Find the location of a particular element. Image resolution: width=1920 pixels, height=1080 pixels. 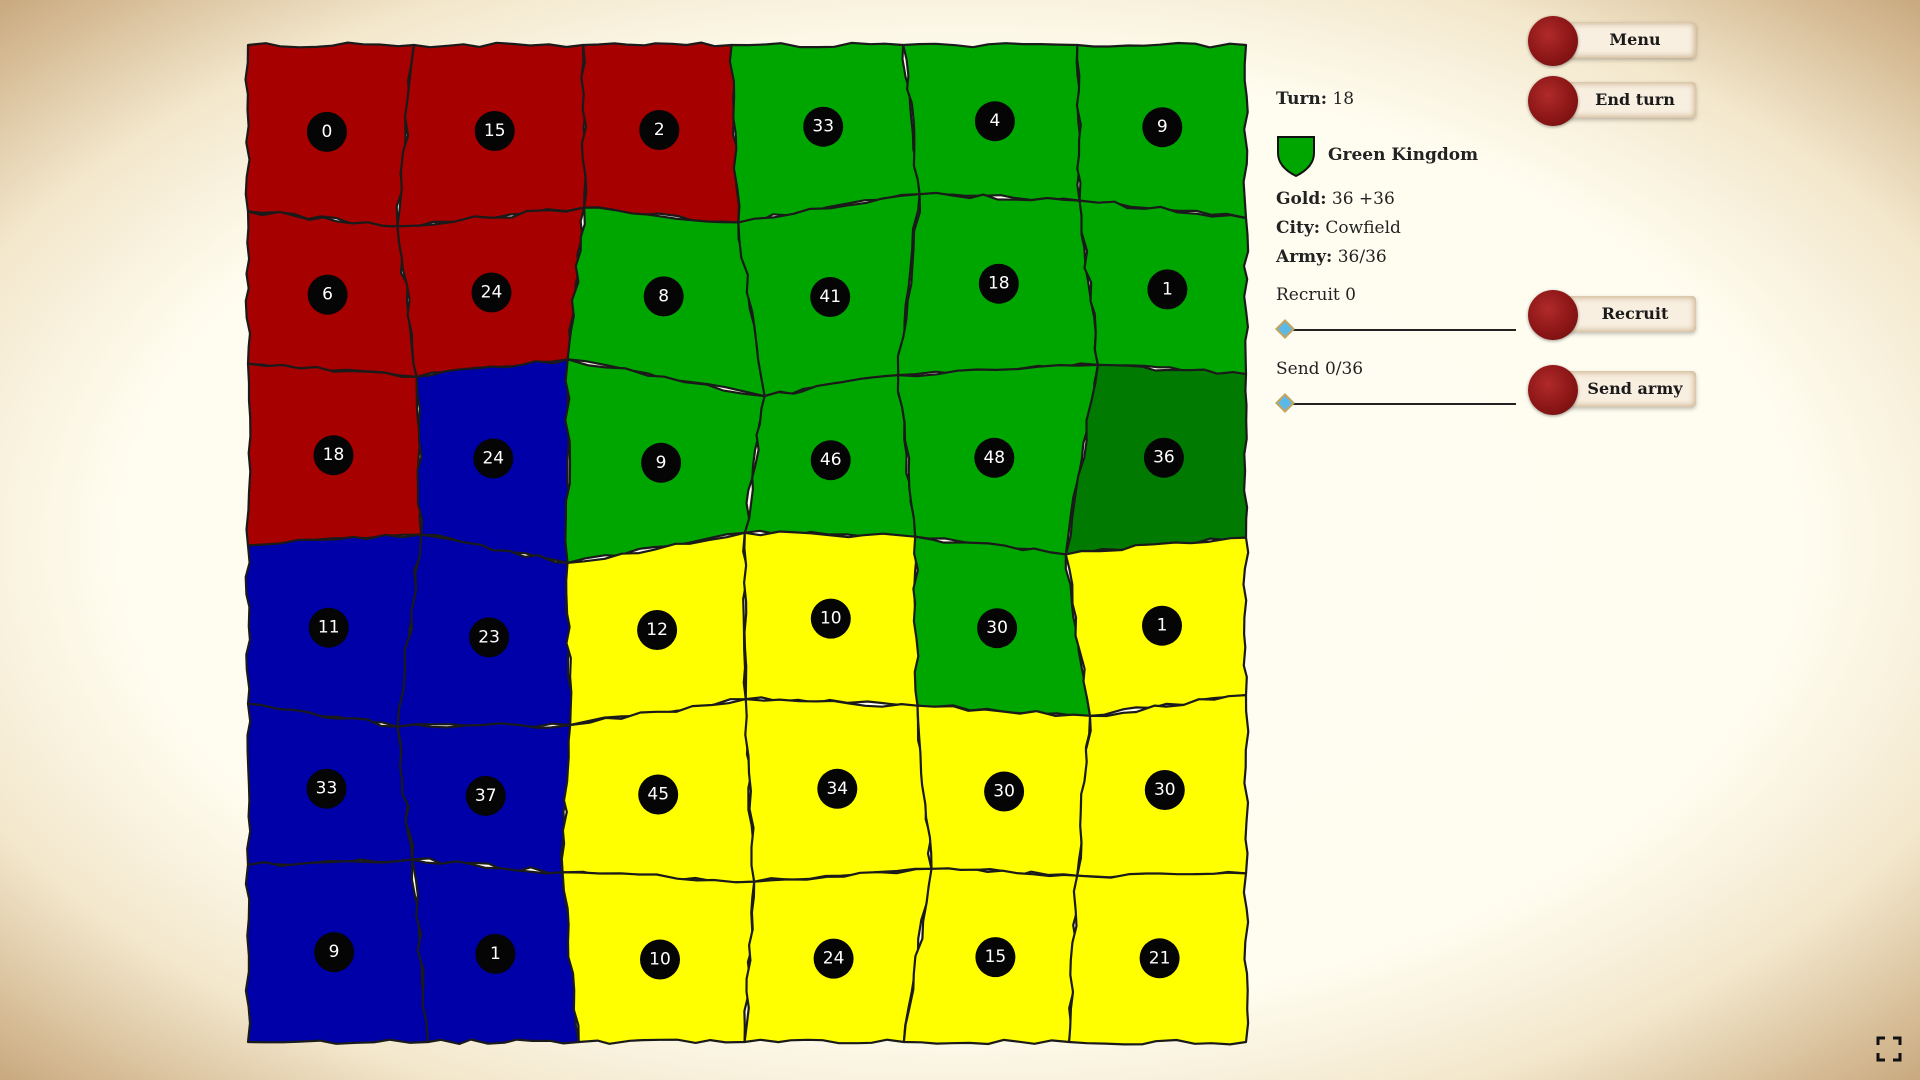

army-marker: 8 is located at coordinates (663, 296).